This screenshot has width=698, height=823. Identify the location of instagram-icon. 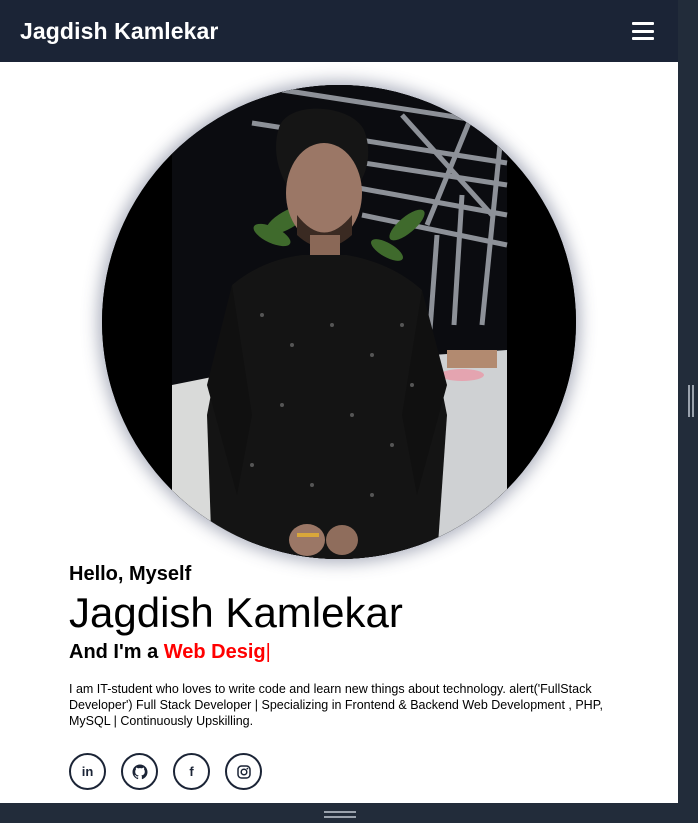
(243, 771).